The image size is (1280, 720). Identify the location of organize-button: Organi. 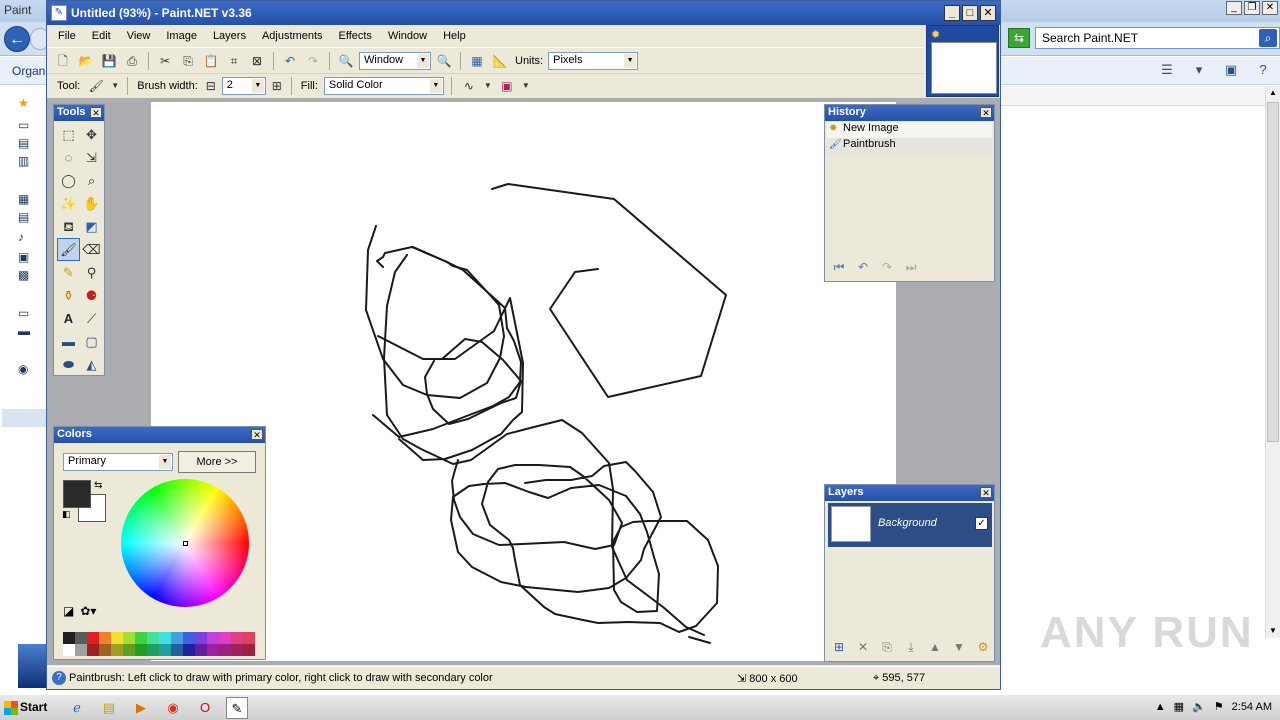
(30, 71).